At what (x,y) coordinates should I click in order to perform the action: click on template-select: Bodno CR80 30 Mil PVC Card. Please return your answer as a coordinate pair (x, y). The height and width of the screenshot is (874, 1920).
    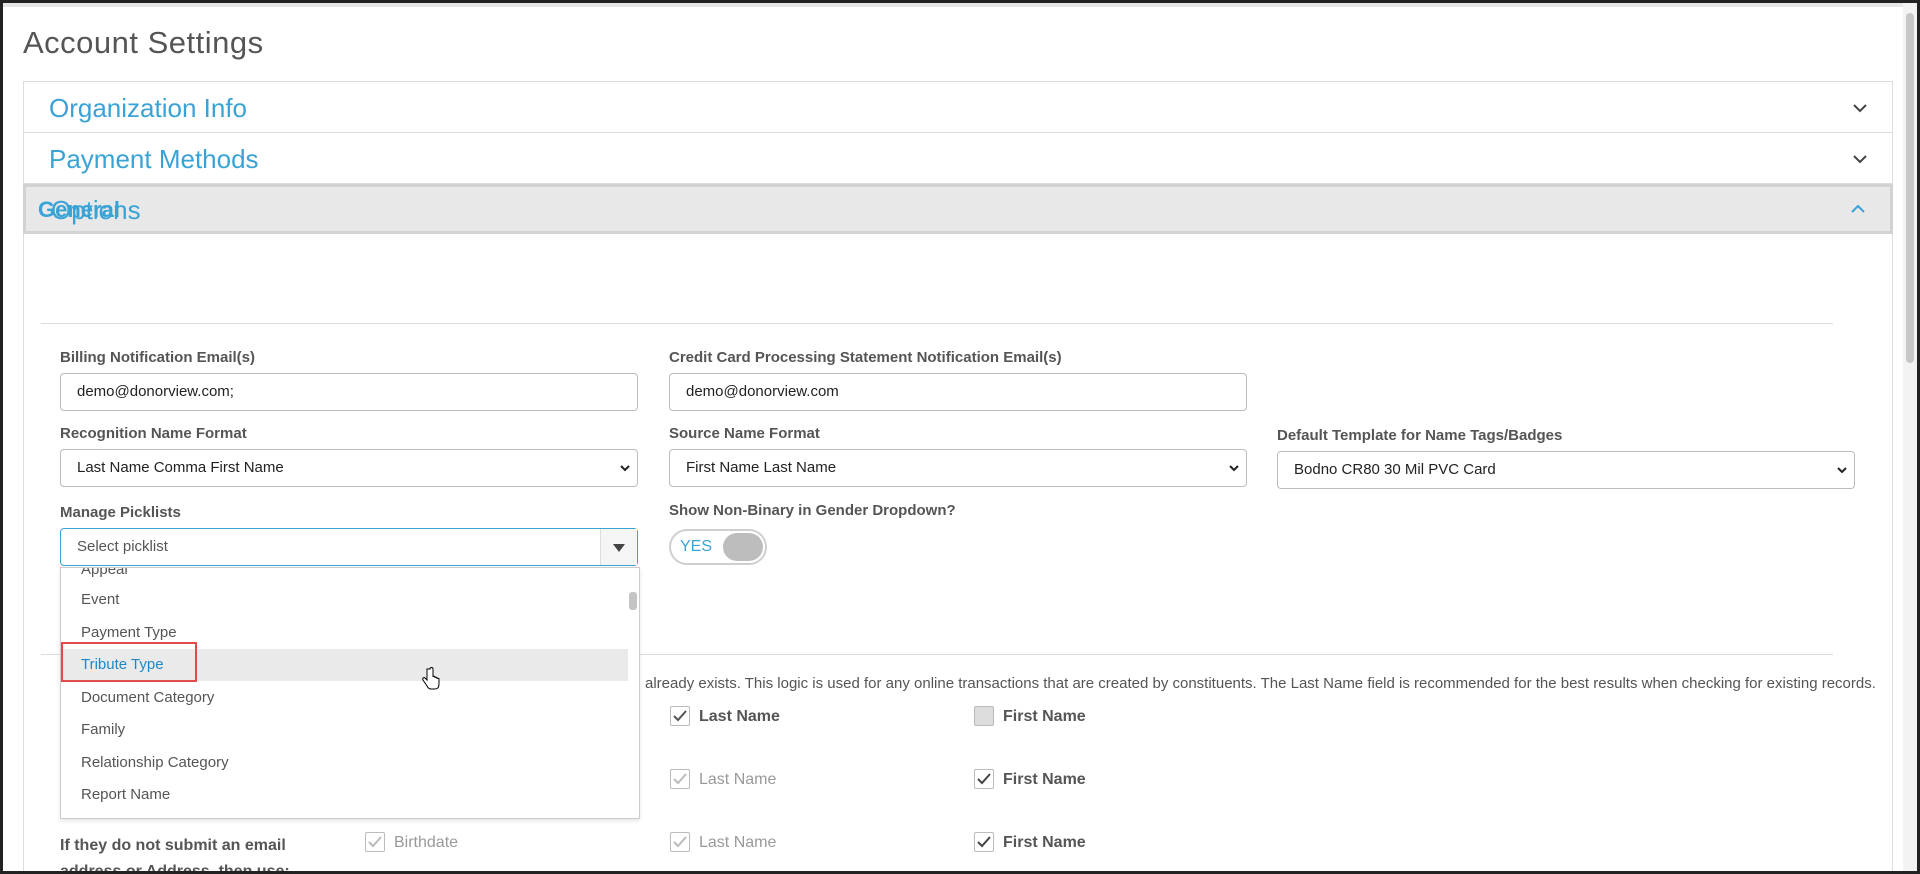
    Looking at the image, I should click on (1566, 470).